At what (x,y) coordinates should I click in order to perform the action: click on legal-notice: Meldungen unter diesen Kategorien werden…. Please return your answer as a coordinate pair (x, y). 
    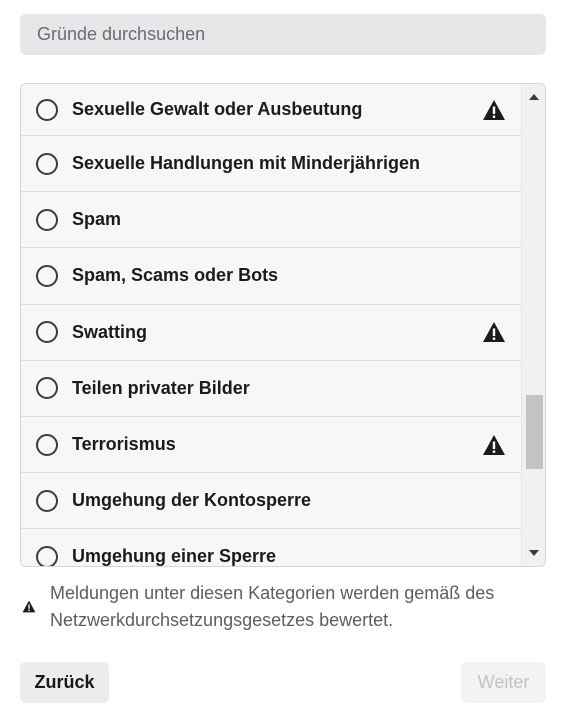
    Looking at the image, I should click on (283, 607).